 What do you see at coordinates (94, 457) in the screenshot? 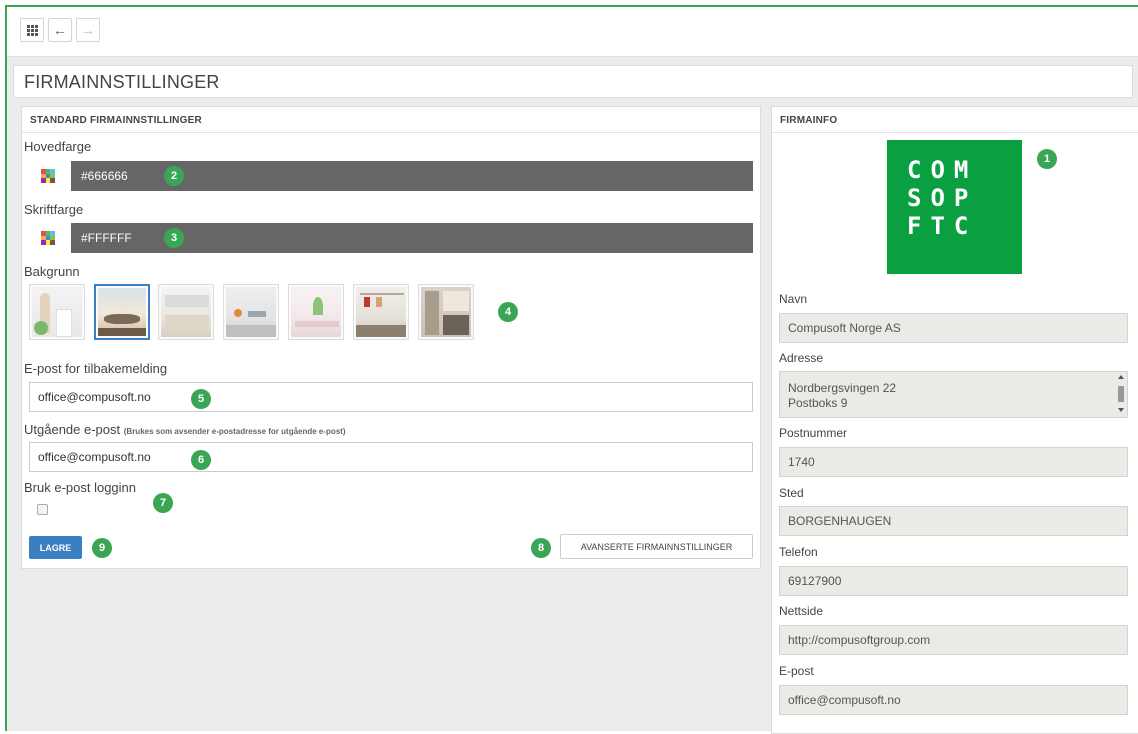
I see `outgoing-email-value: office@compusoft.no` at bounding box center [94, 457].